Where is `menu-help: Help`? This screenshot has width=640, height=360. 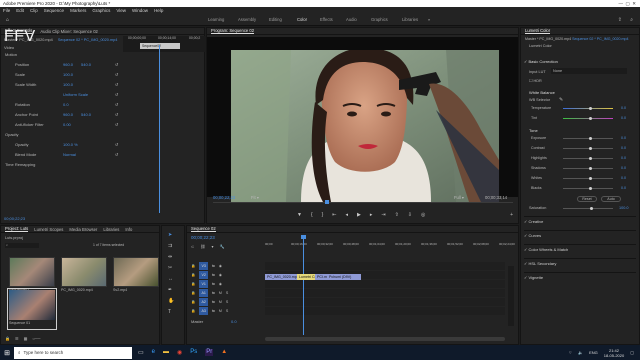
menu-help: Help is located at coordinates (158, 10).